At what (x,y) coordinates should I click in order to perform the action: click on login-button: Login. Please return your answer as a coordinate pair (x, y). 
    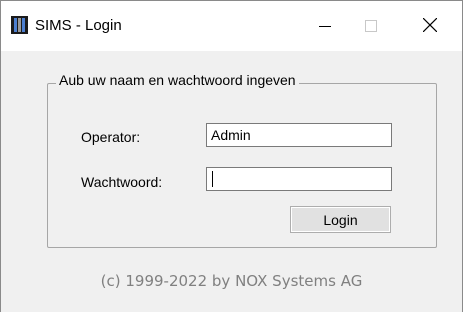
    Looking at the image, I should click on (340, 219).